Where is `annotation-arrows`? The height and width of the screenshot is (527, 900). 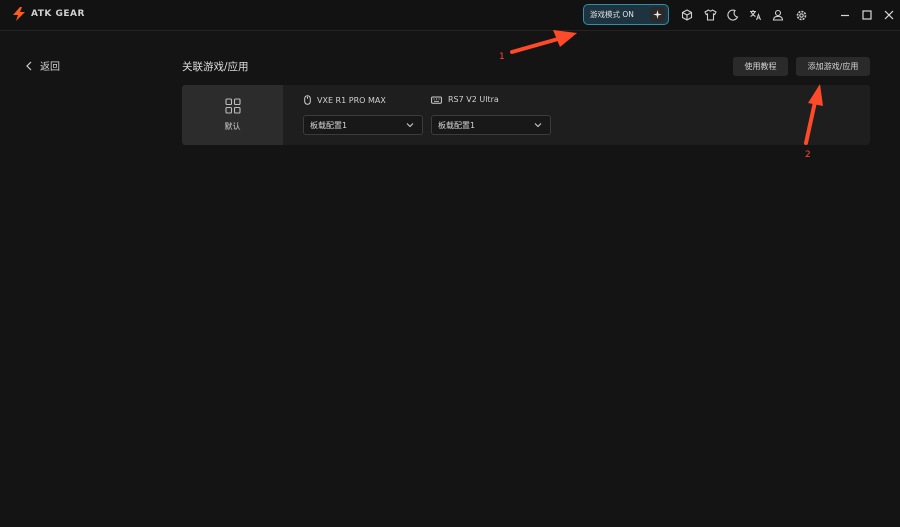
annotation-arrows is located at coordinates (666, 87).